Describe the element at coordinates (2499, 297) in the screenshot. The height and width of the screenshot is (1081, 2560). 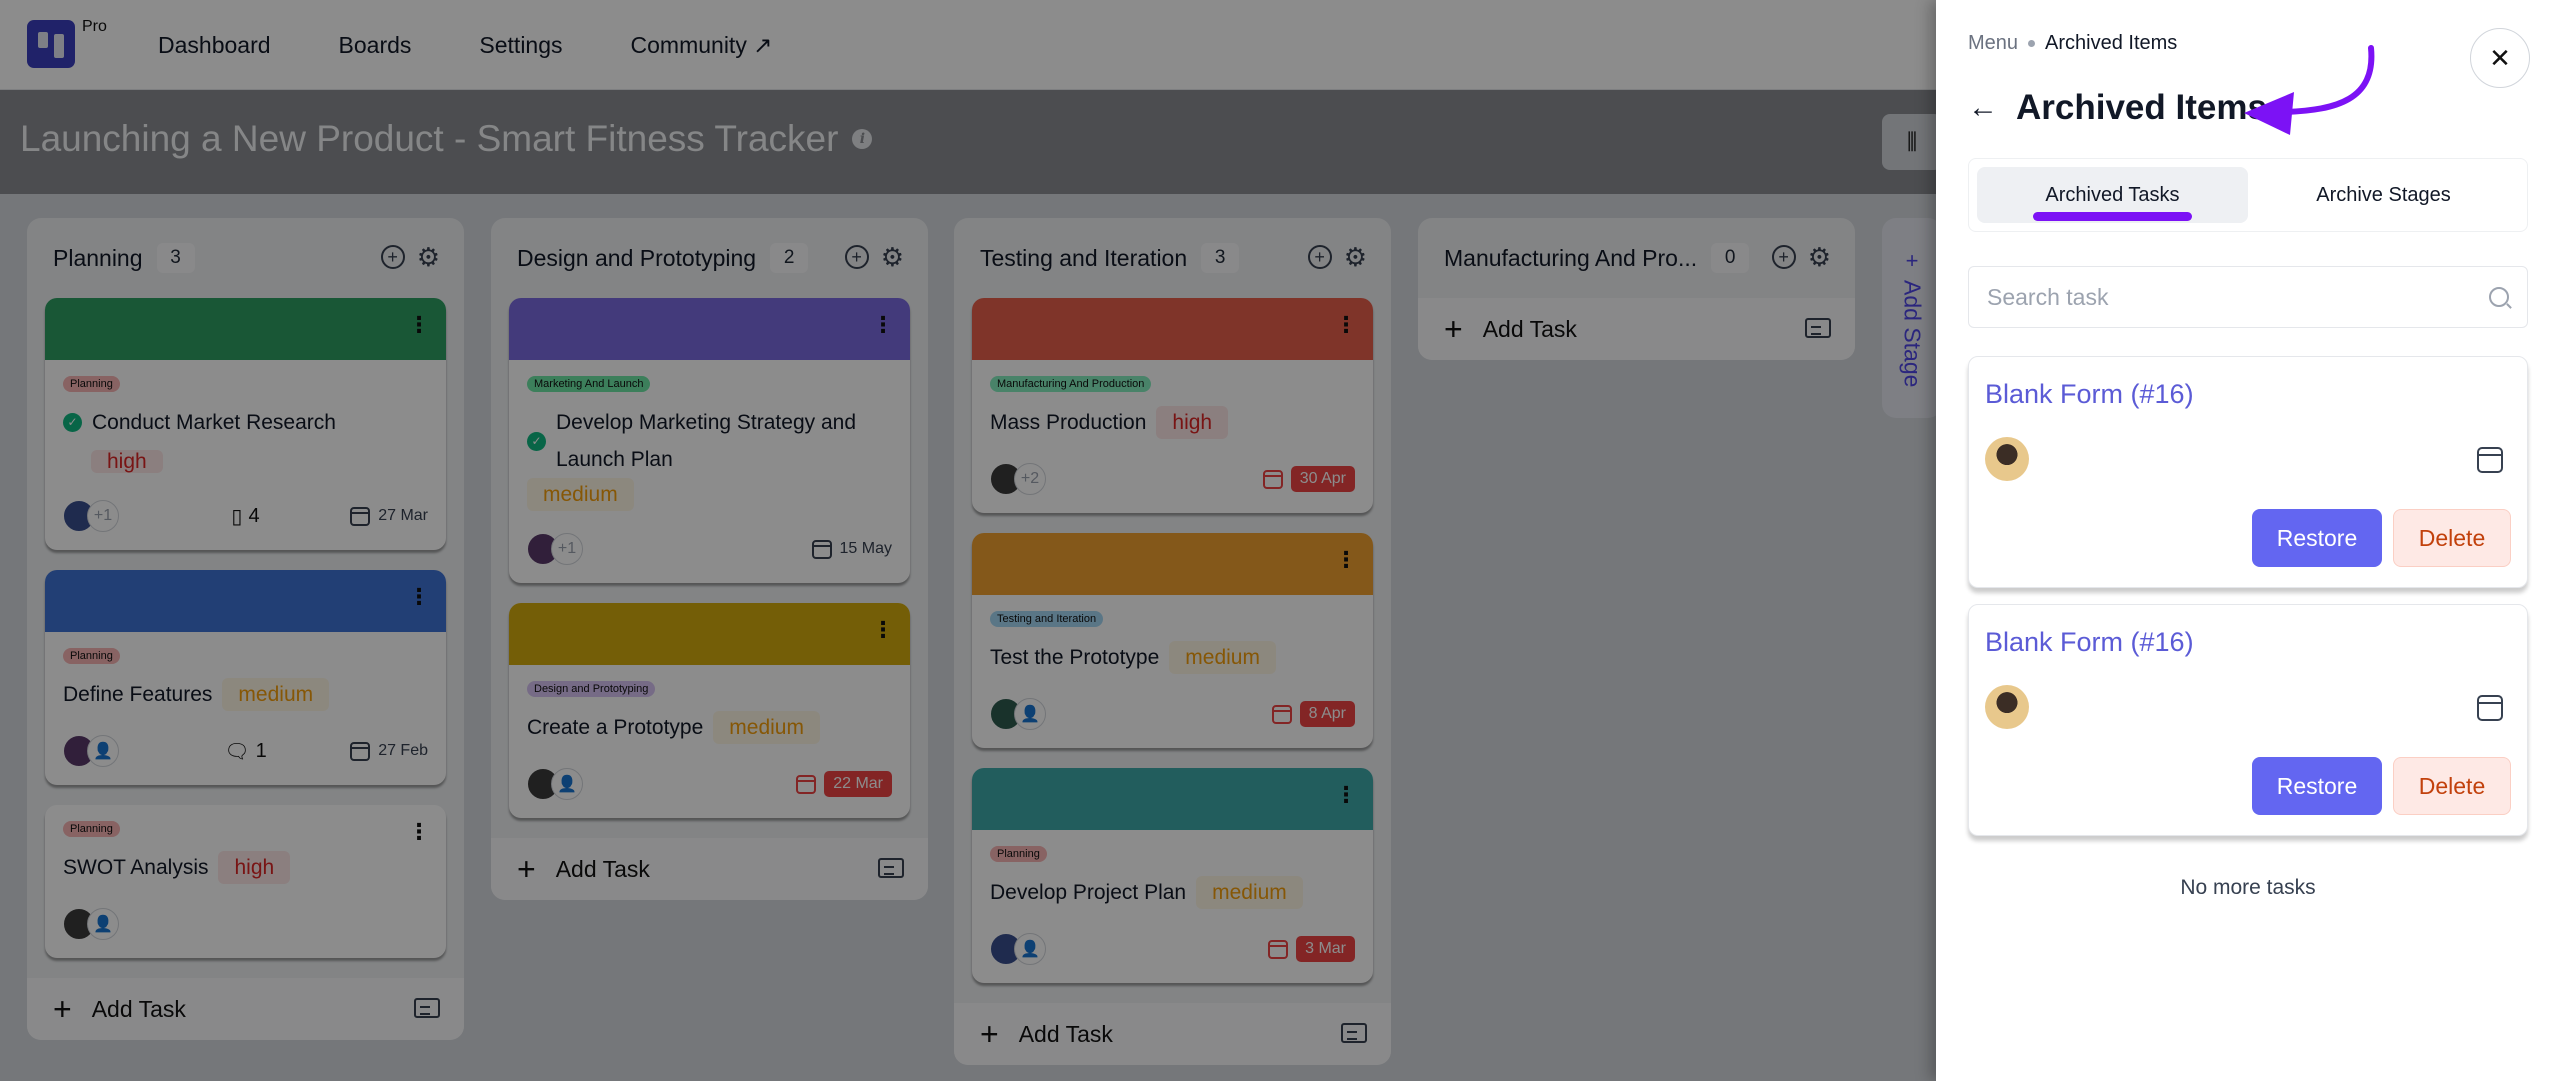
I see `search-icon` at that location.